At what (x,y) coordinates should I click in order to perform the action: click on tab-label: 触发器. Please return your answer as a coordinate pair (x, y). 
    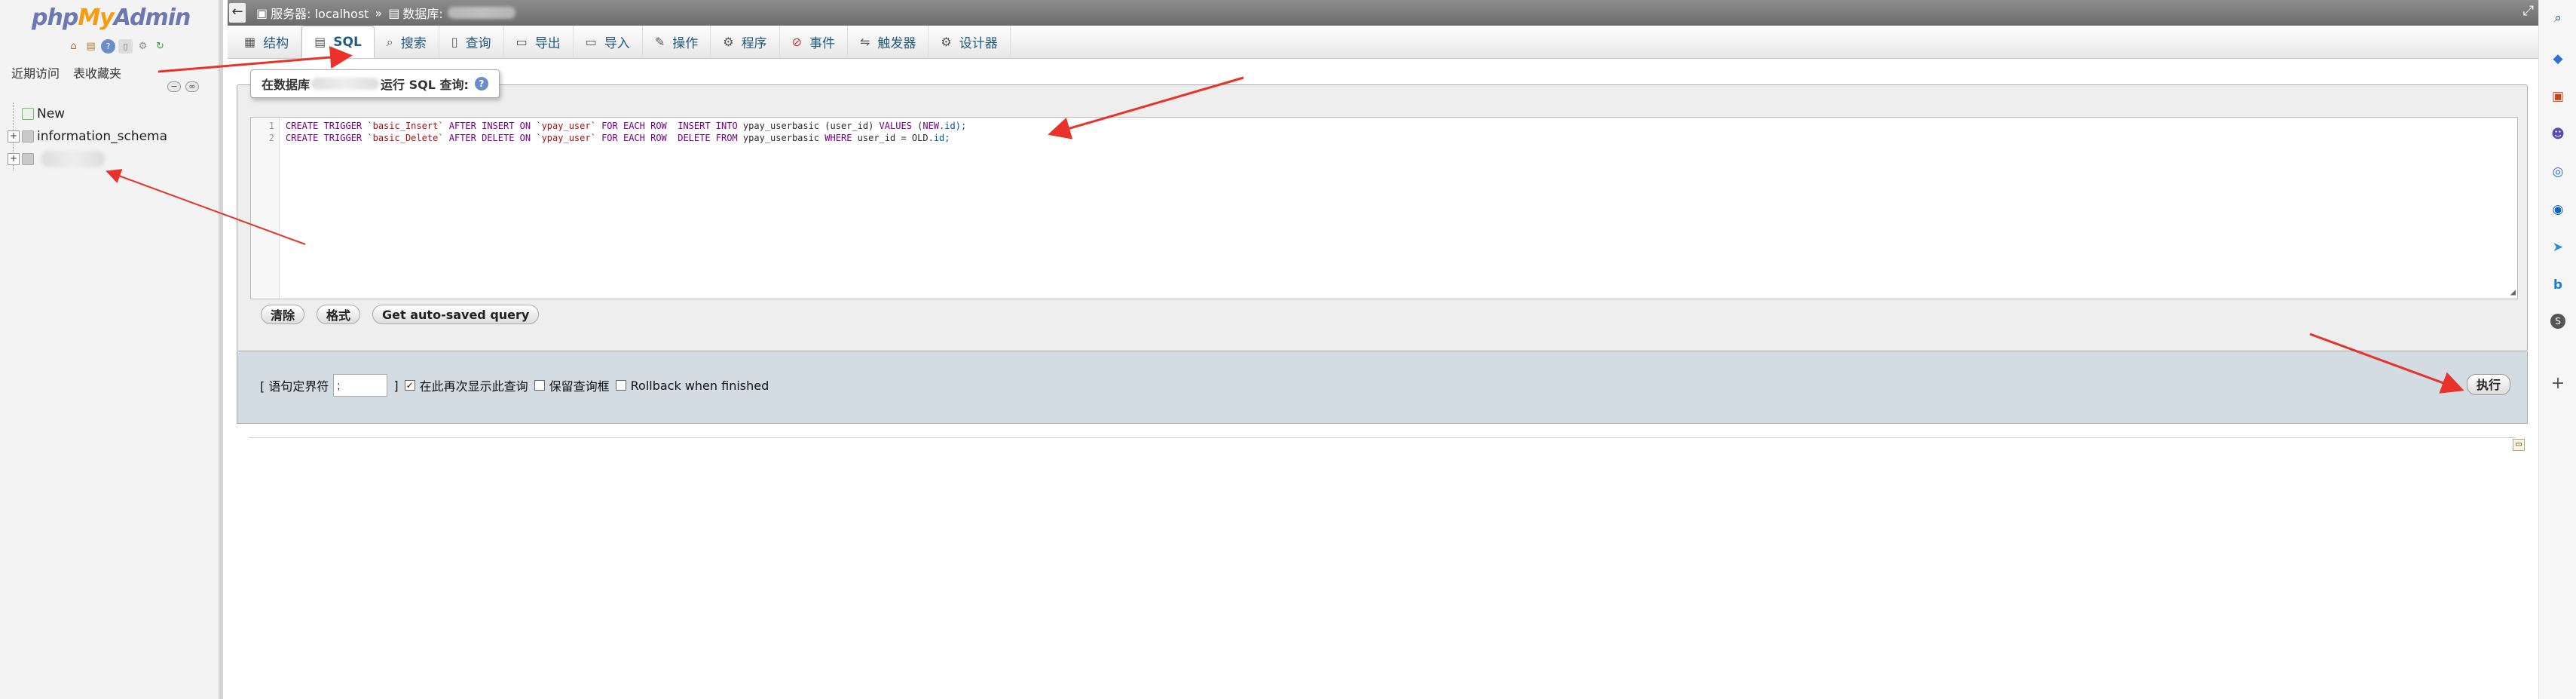
    Looking at the image, I should click on (896, 43).